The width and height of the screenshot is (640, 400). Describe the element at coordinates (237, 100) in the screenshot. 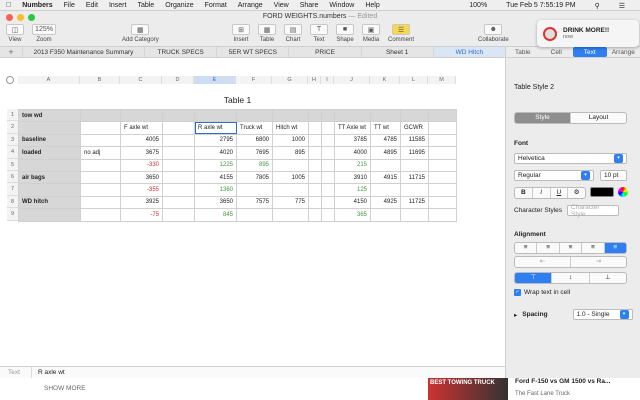

I see `table-title: Table 1` at that location.